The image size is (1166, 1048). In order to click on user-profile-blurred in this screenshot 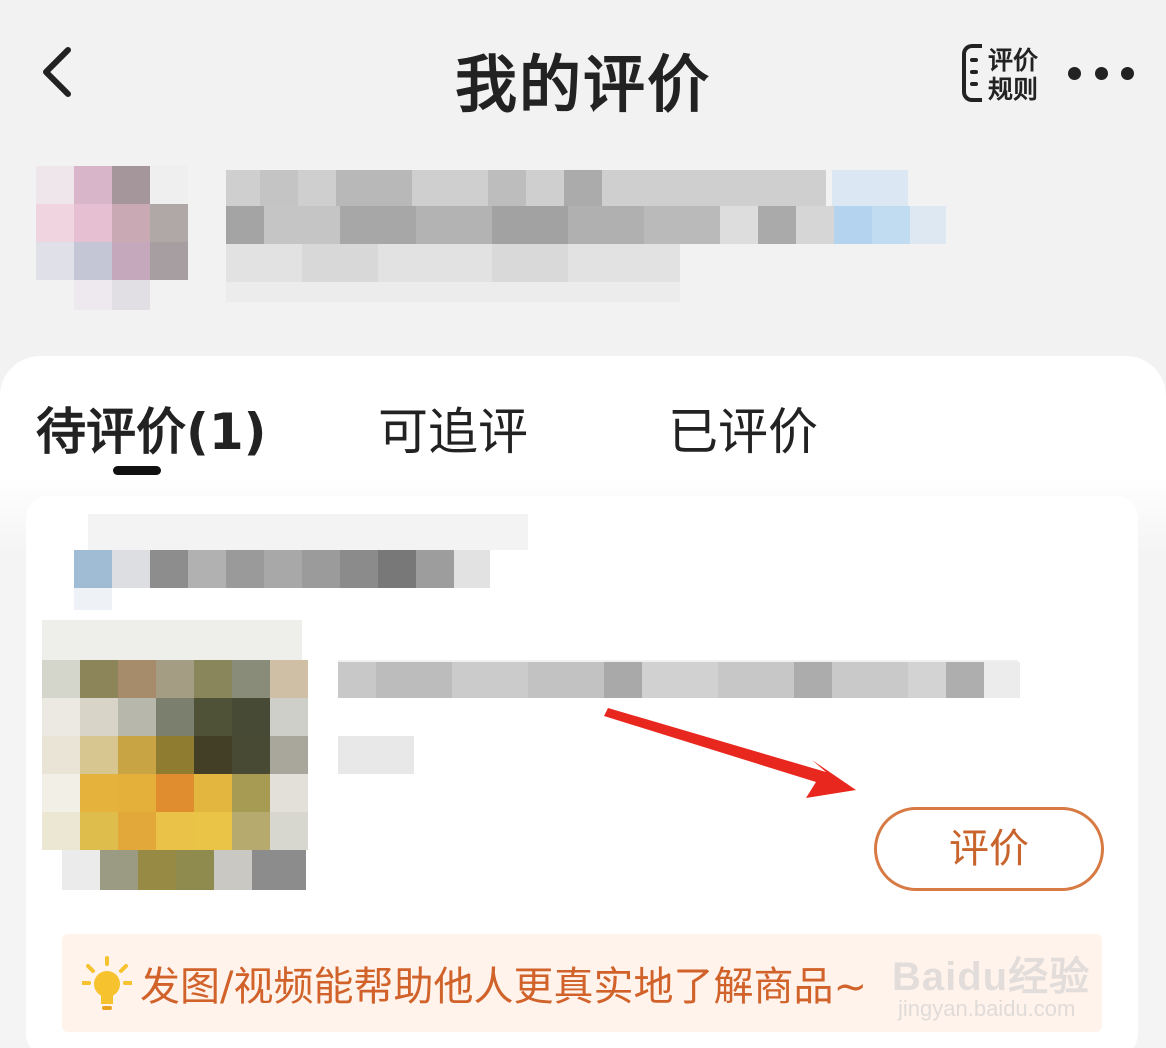, I will do `click(496, 241)`.